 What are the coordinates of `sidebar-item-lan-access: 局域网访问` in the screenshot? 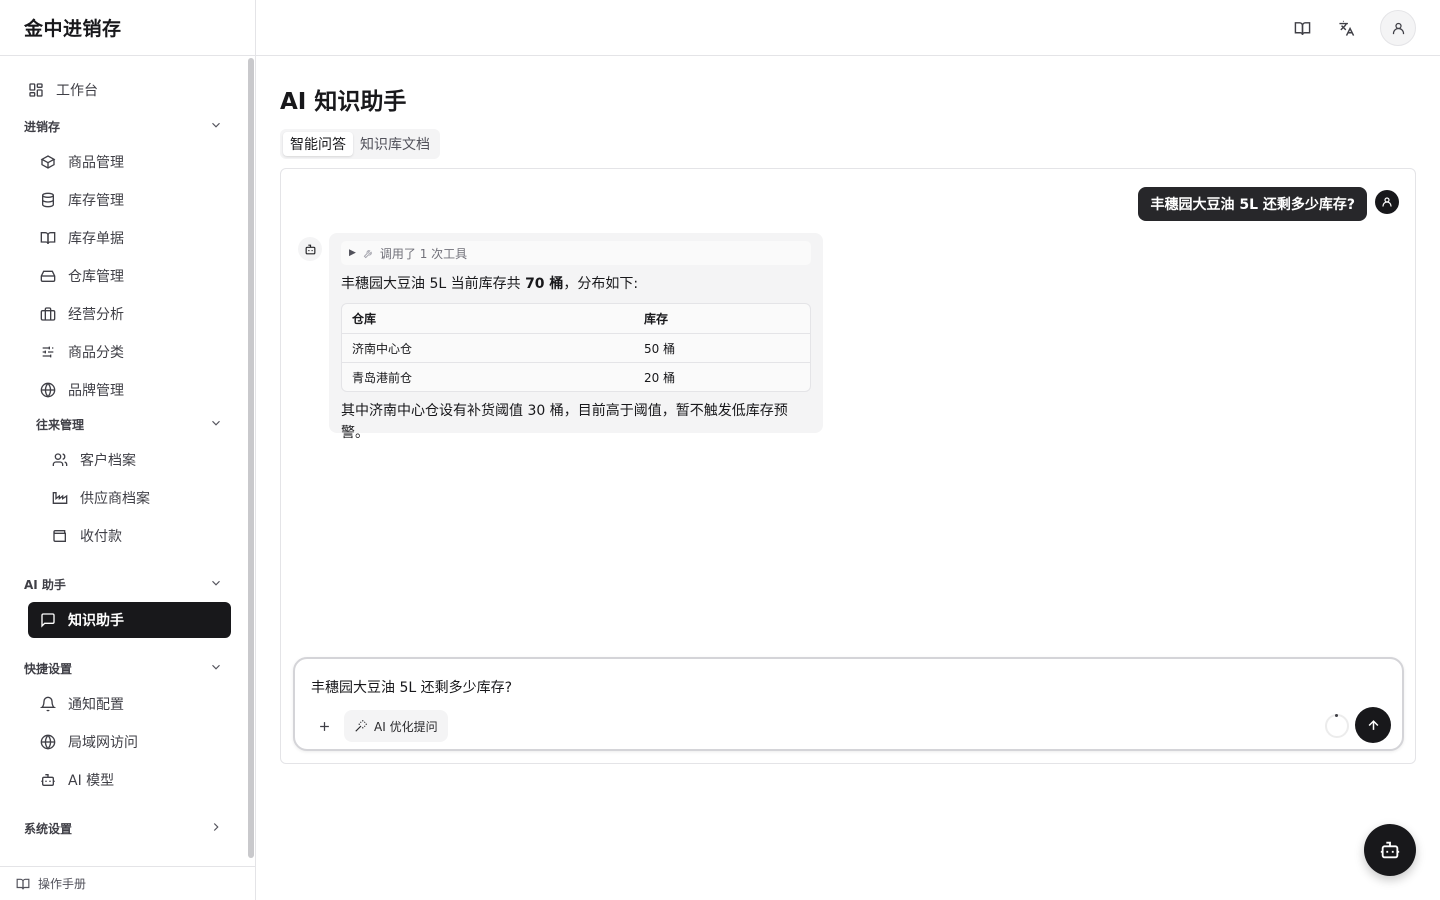 It's located at (89, 742).